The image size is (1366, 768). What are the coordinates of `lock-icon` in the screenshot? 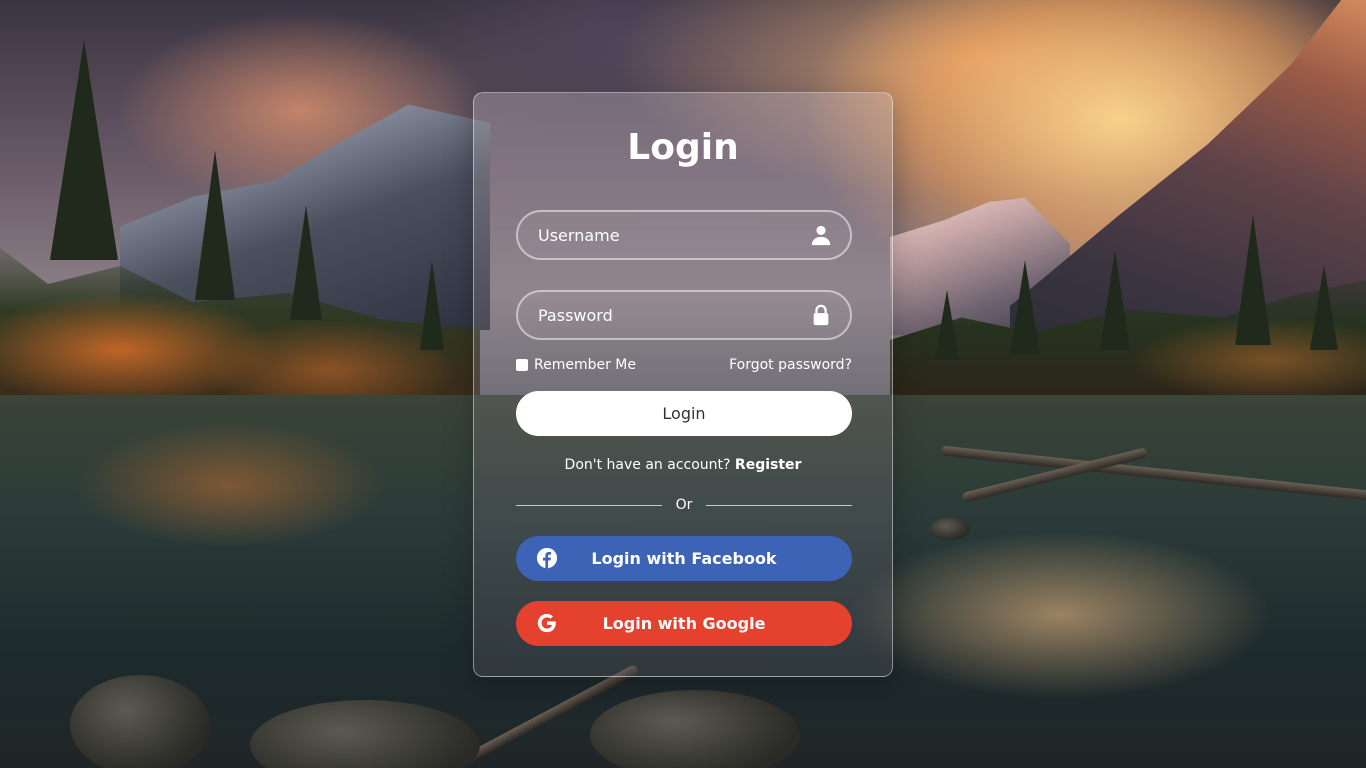 It's located at (821, 315).